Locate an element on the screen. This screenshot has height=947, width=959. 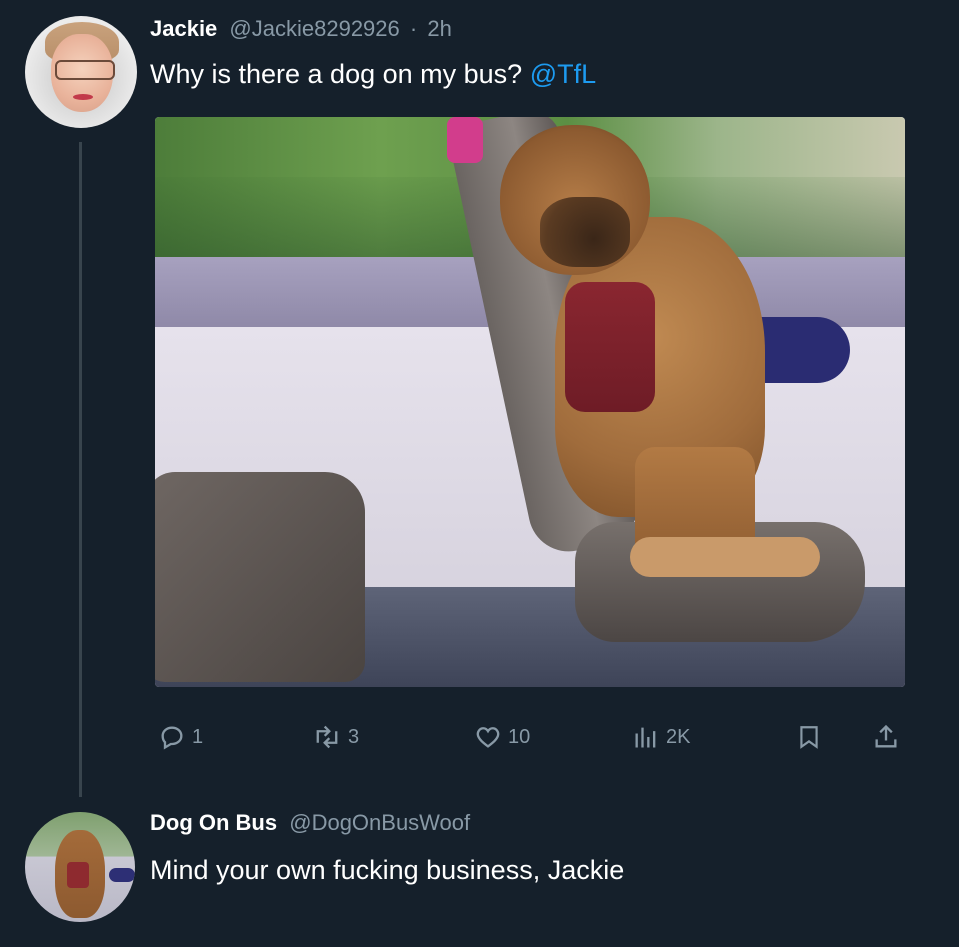
avatar-glasses is located at coordinates (85, 70).